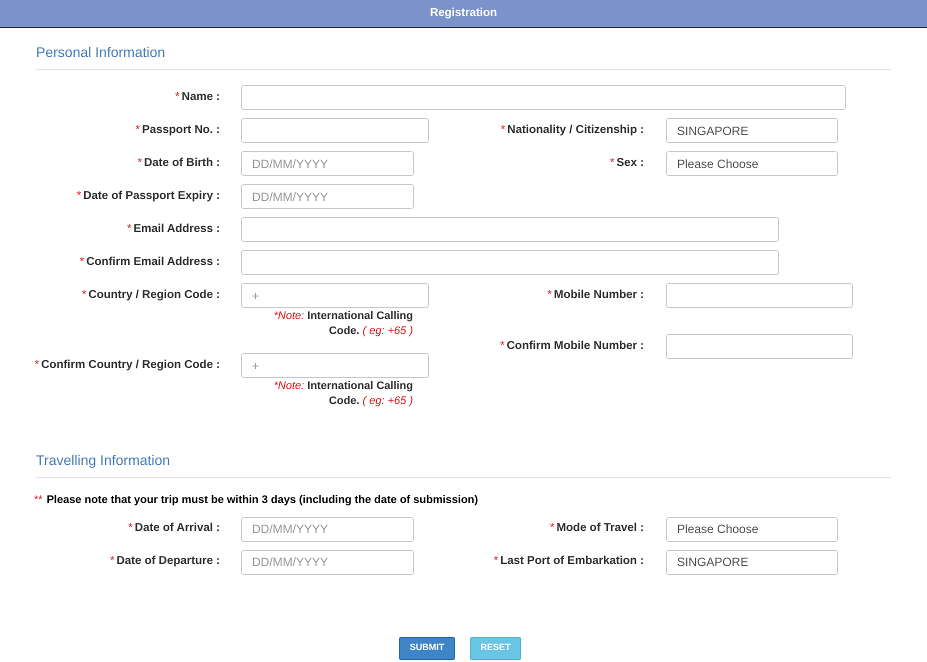  Describe the element at coordinates (101, 52) in the screenshot. I see `section-heading: Personal Information` at that location.